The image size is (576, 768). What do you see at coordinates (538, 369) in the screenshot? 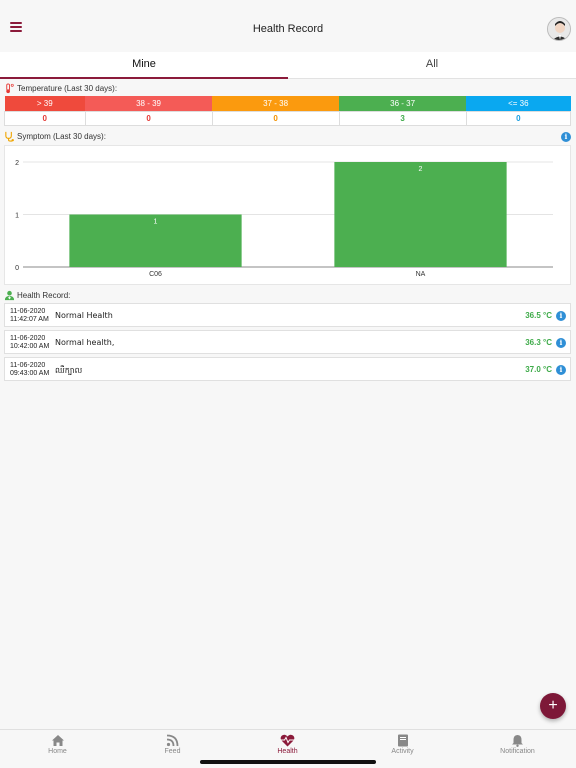
I see `record-temperature: 37.0 °C` at bounding box center [538, 369].